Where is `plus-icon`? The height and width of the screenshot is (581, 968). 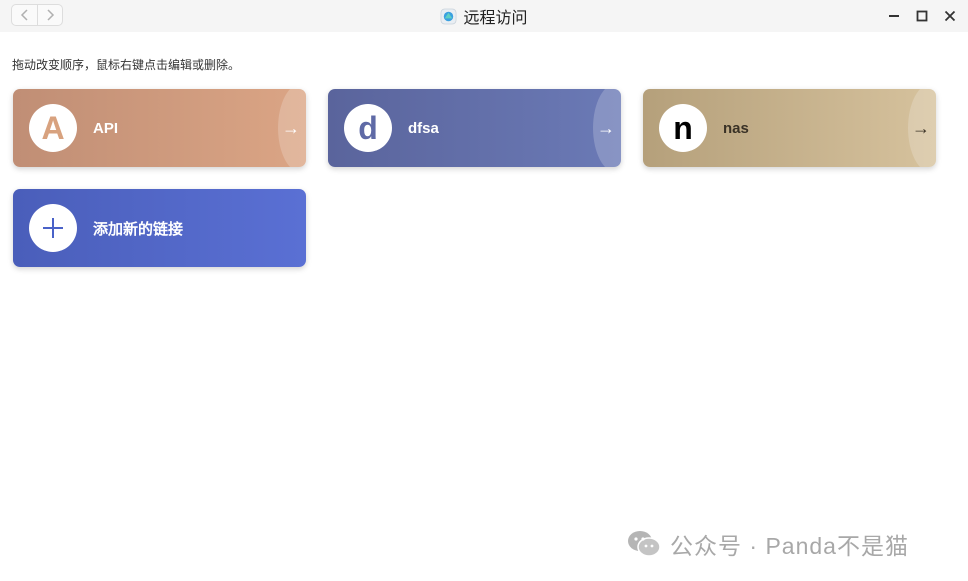
plus-icon is located at coordinates (53, 228).